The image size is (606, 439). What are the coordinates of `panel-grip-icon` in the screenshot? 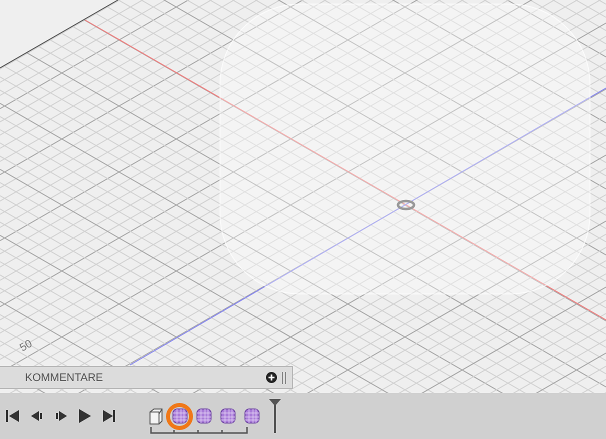 It's located at (284, 378).